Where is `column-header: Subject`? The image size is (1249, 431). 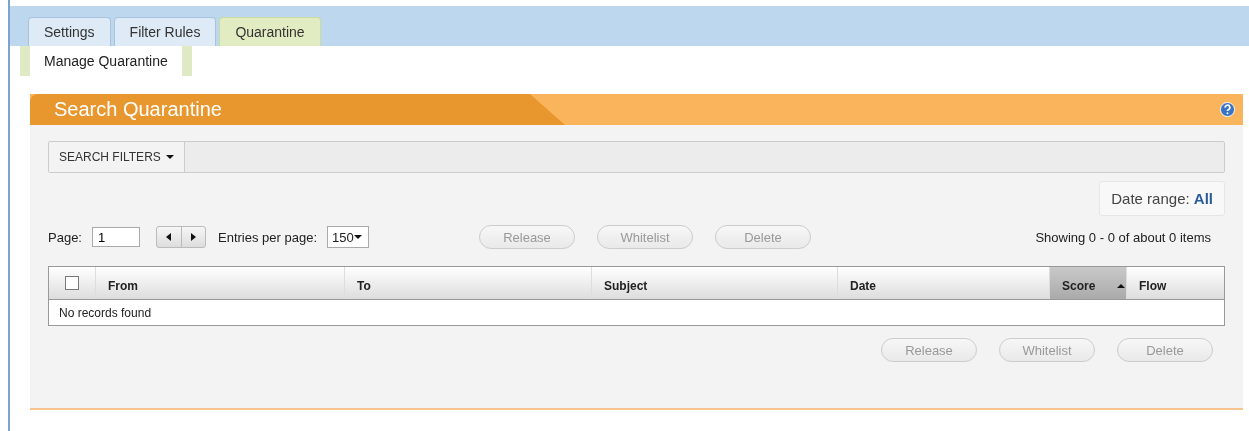
column-header: Subject is located at coordinates (714, 283).